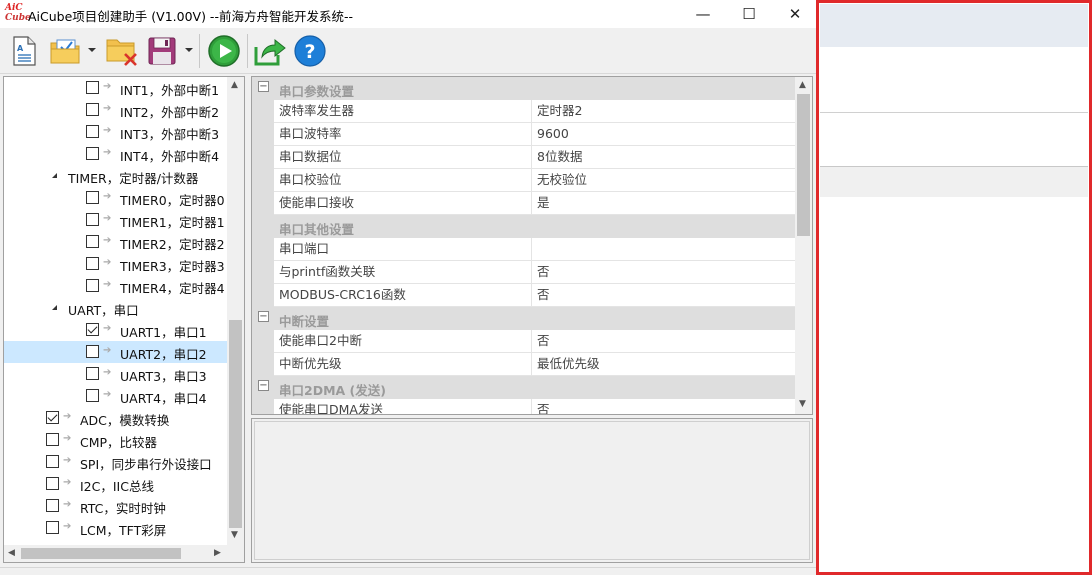  I want to click on property-value, so click(664, 249).